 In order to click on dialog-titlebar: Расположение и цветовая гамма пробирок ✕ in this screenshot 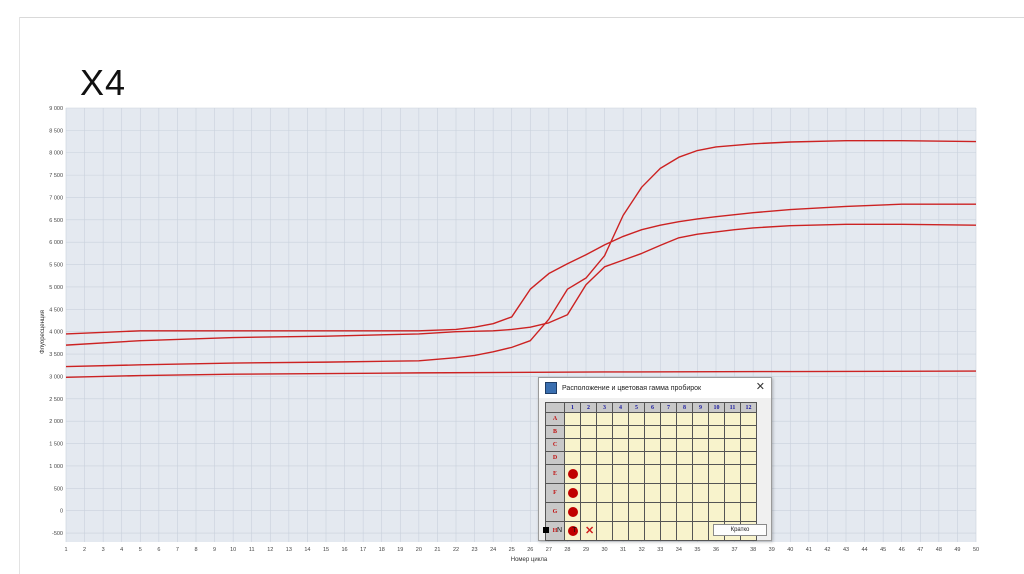, I will do `click(655, 388)`.